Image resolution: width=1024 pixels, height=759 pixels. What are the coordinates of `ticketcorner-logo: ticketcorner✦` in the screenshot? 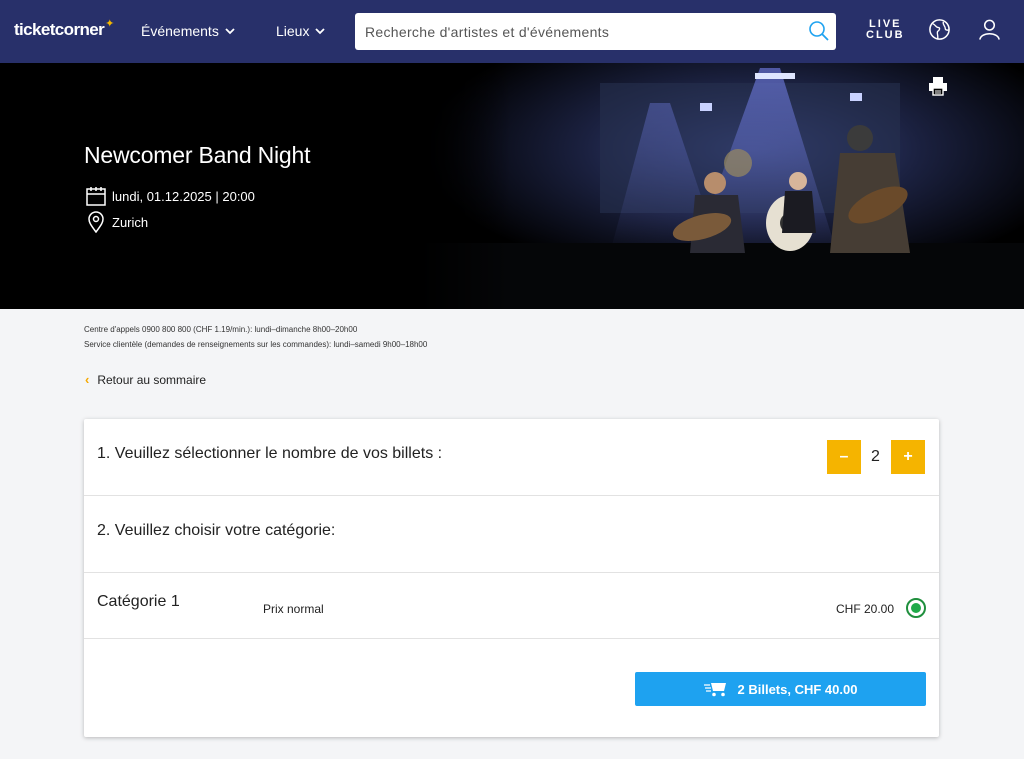 It's located at (64, 29).